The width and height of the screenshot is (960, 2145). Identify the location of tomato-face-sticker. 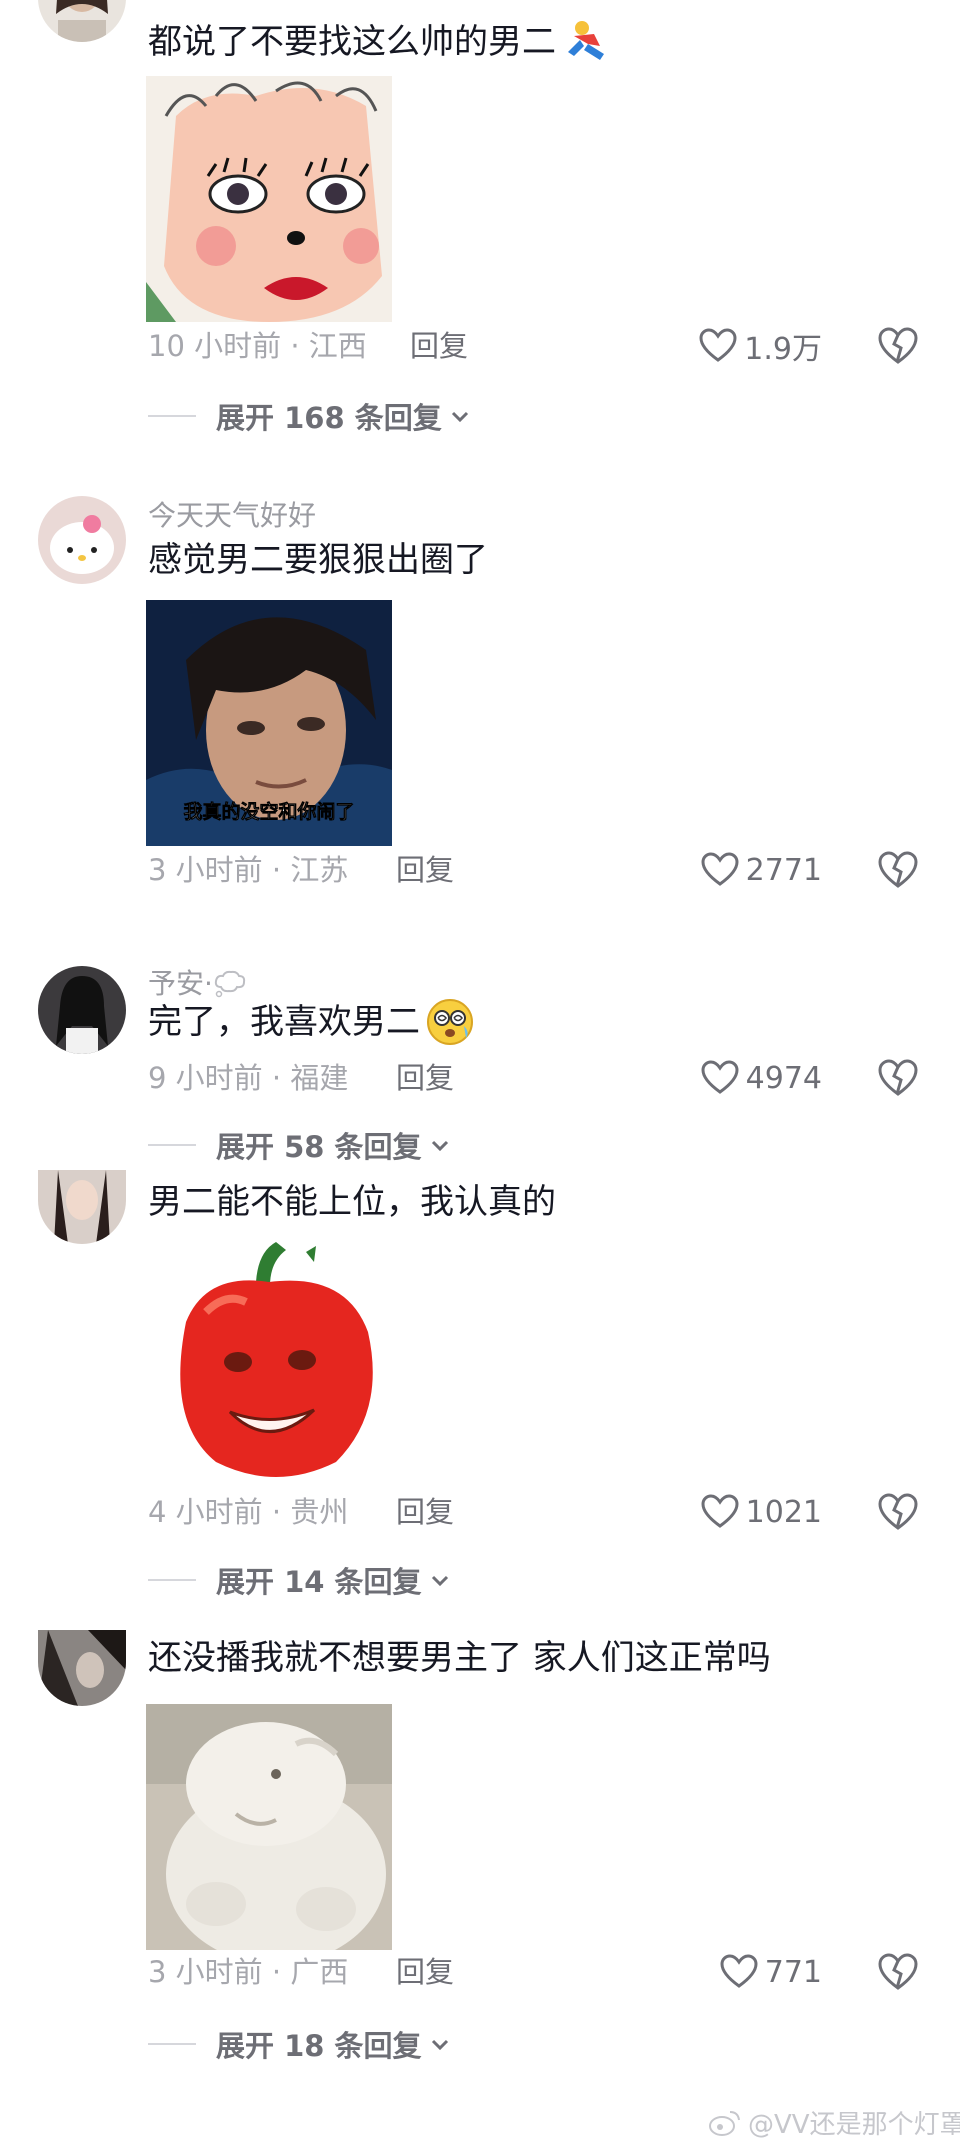
(269, 1365).